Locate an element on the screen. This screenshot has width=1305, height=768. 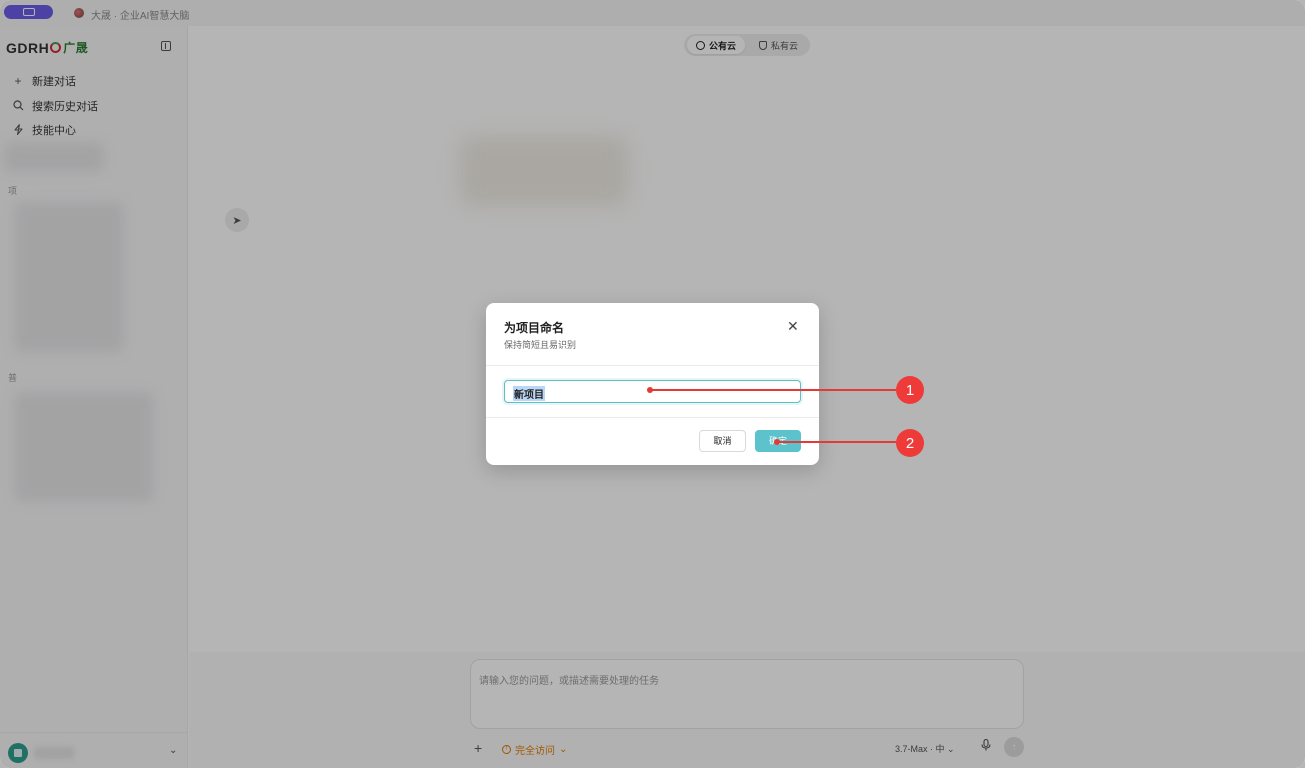
callout-badge-1: 1 is located at coordinates (910, 390).